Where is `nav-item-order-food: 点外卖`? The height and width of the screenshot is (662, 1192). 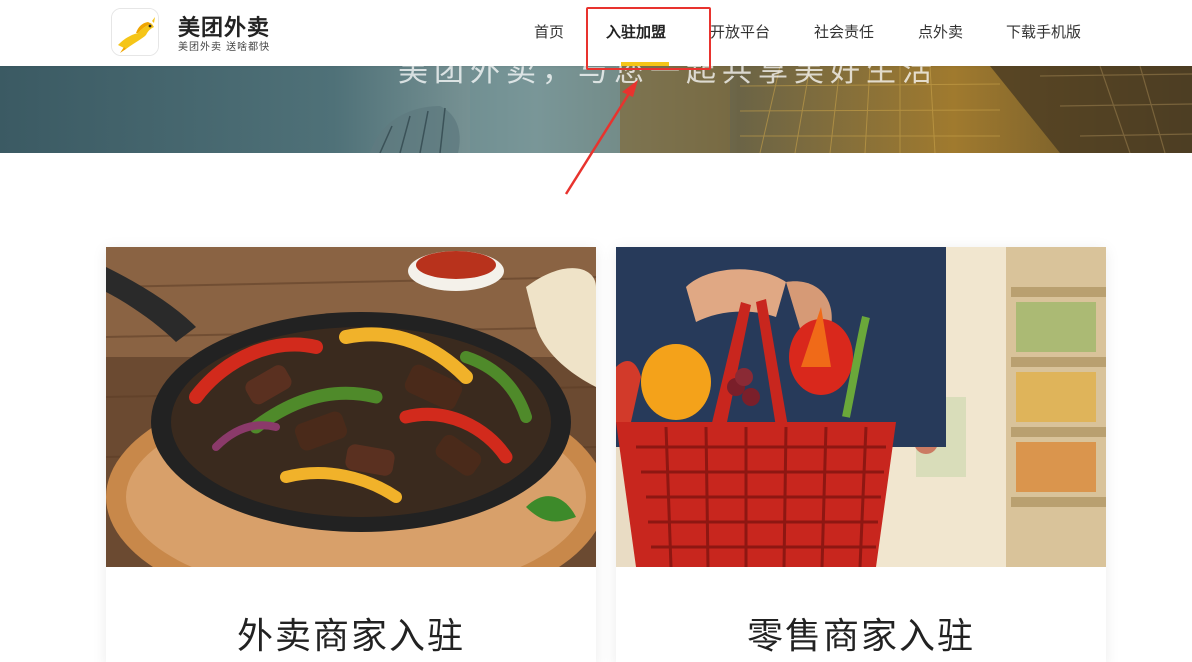 nav-item-order-food: 点外卖 is located at coordinates (940, 31).